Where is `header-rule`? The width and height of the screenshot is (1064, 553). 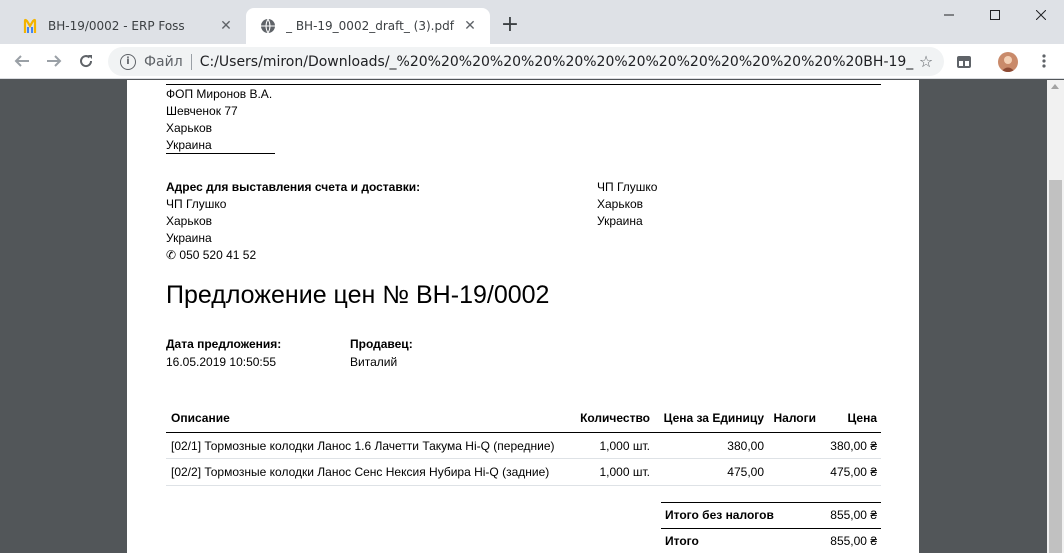
header-rule is located at coordinates (523, 84).